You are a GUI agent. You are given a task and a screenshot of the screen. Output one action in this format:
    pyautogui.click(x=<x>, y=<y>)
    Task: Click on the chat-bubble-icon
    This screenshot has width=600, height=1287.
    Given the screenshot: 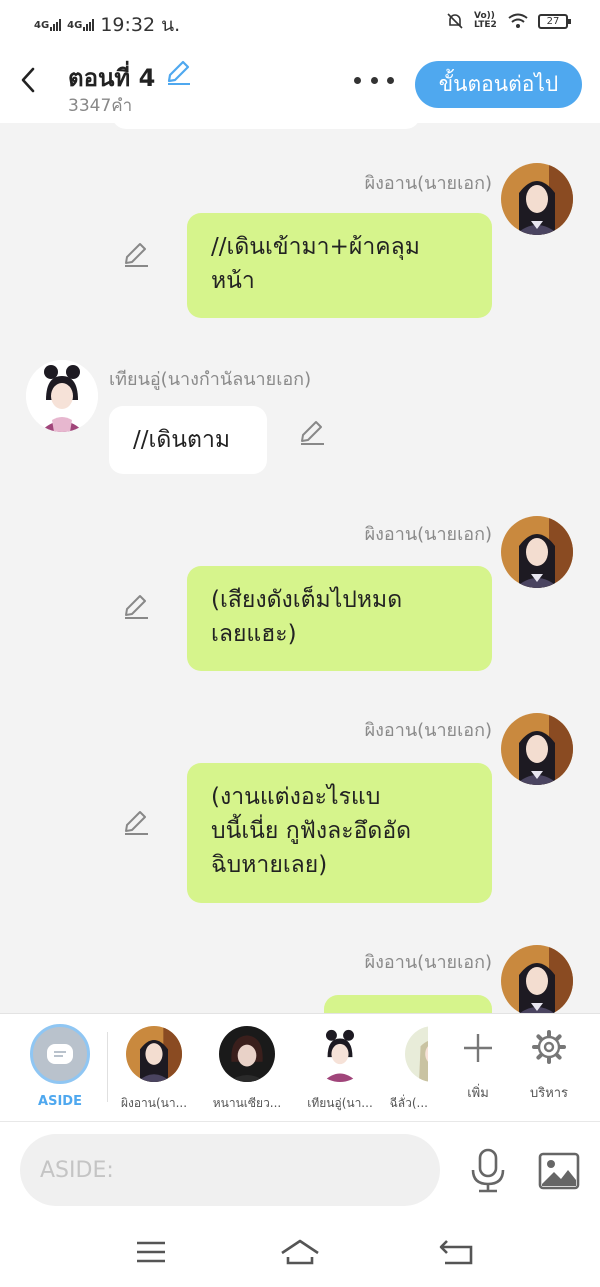 What is the action you would take?
    pyautogui.click(x=60, y=1054)
    